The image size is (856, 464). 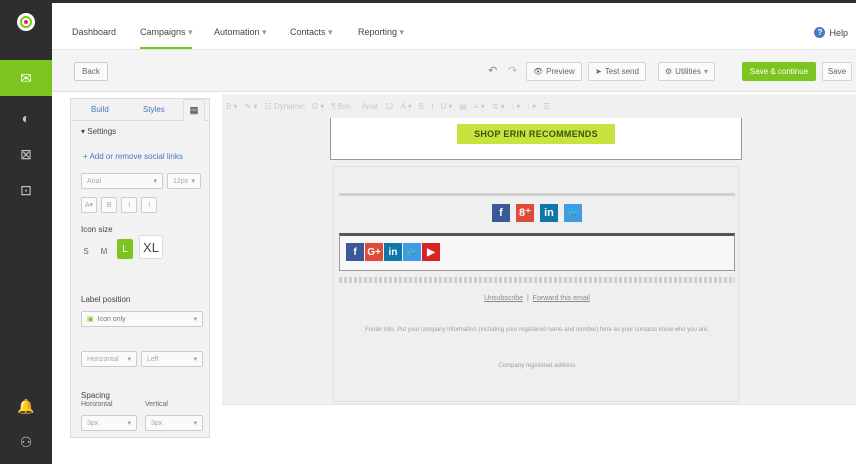 What do you see at coordinates (109, 205) in the screenshot?
I see `bold-button: B` at bounding box center [109, 205].